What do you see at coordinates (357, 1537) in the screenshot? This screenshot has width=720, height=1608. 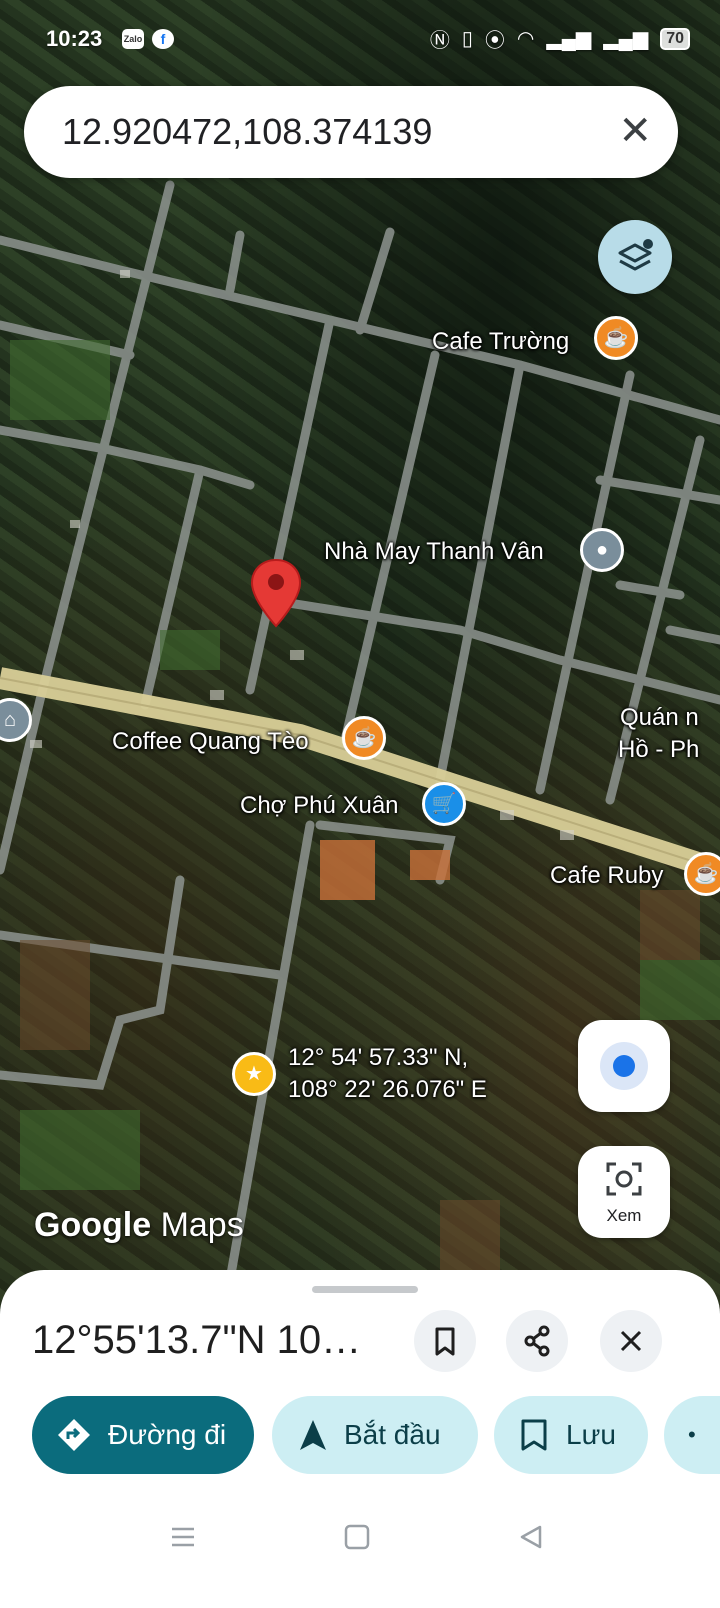 I see `home-icon` at bounding box center [357, 1537].